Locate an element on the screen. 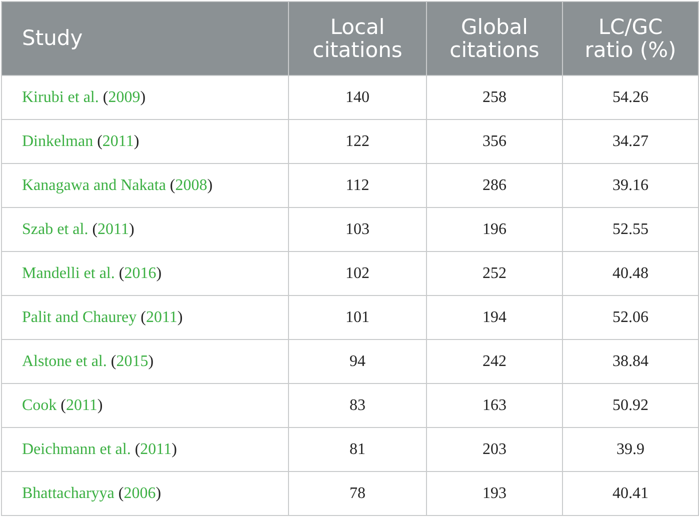 The width and height of the screenshot is (699, 528). column-header: Study is located at coordinates (145, 39).